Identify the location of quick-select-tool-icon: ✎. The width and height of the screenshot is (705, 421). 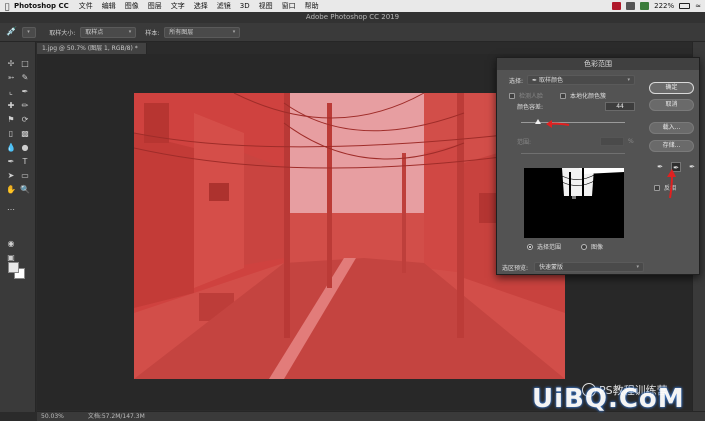
(25, 78).